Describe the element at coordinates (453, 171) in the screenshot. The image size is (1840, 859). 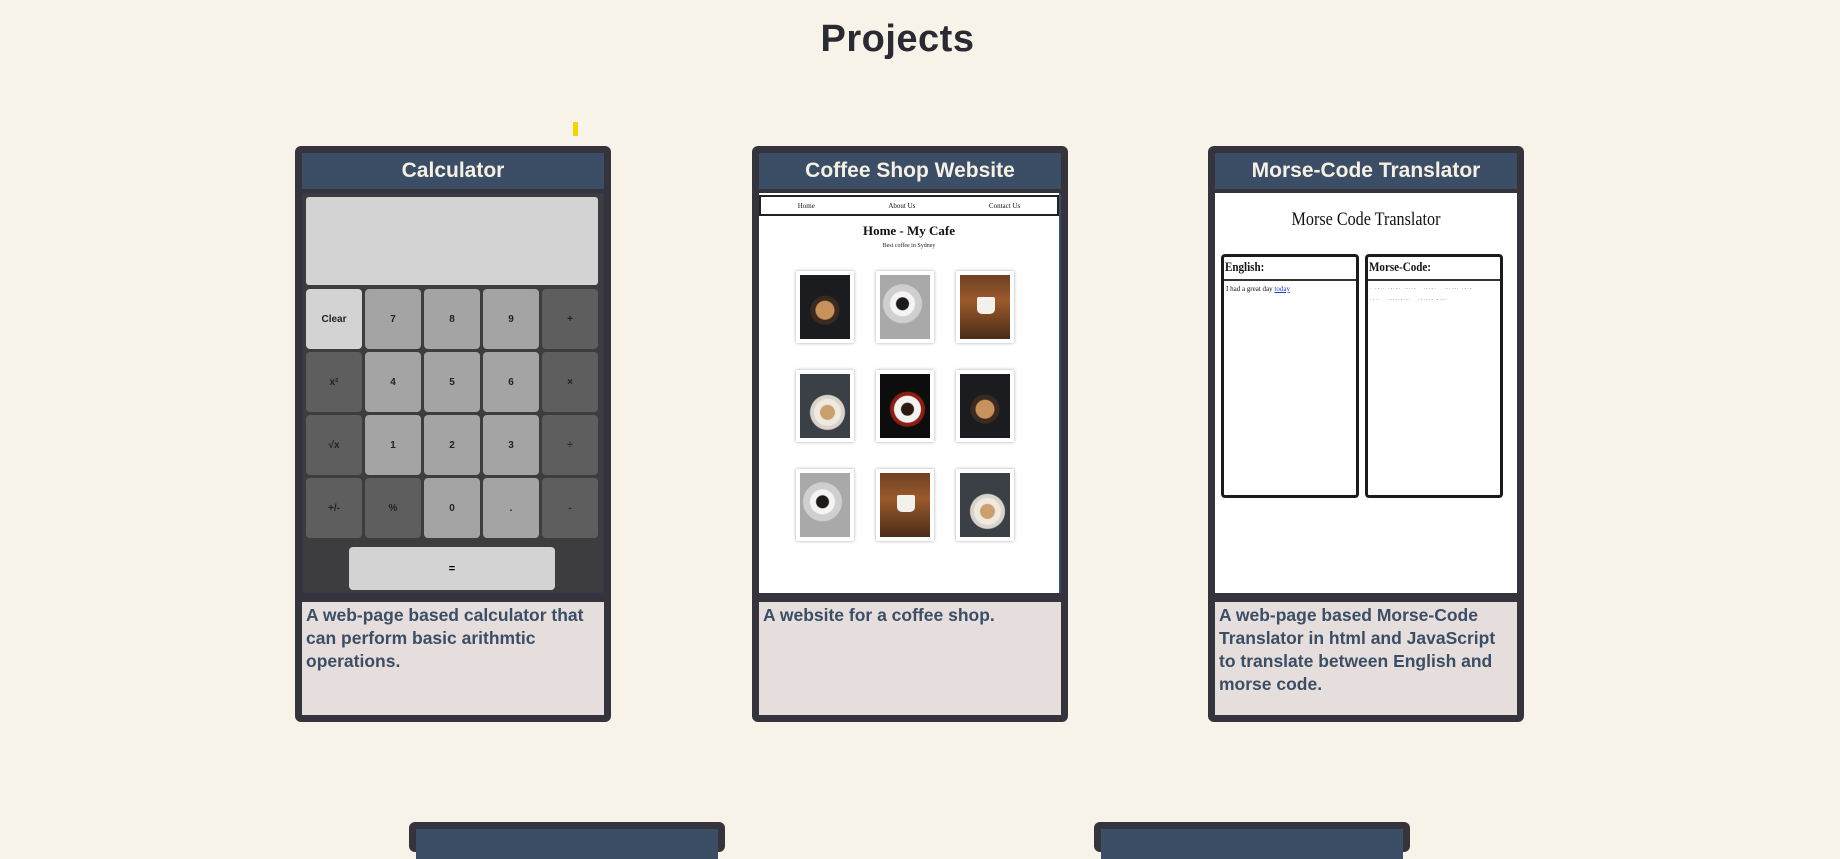
I see `card-title: Calculator` at that location.